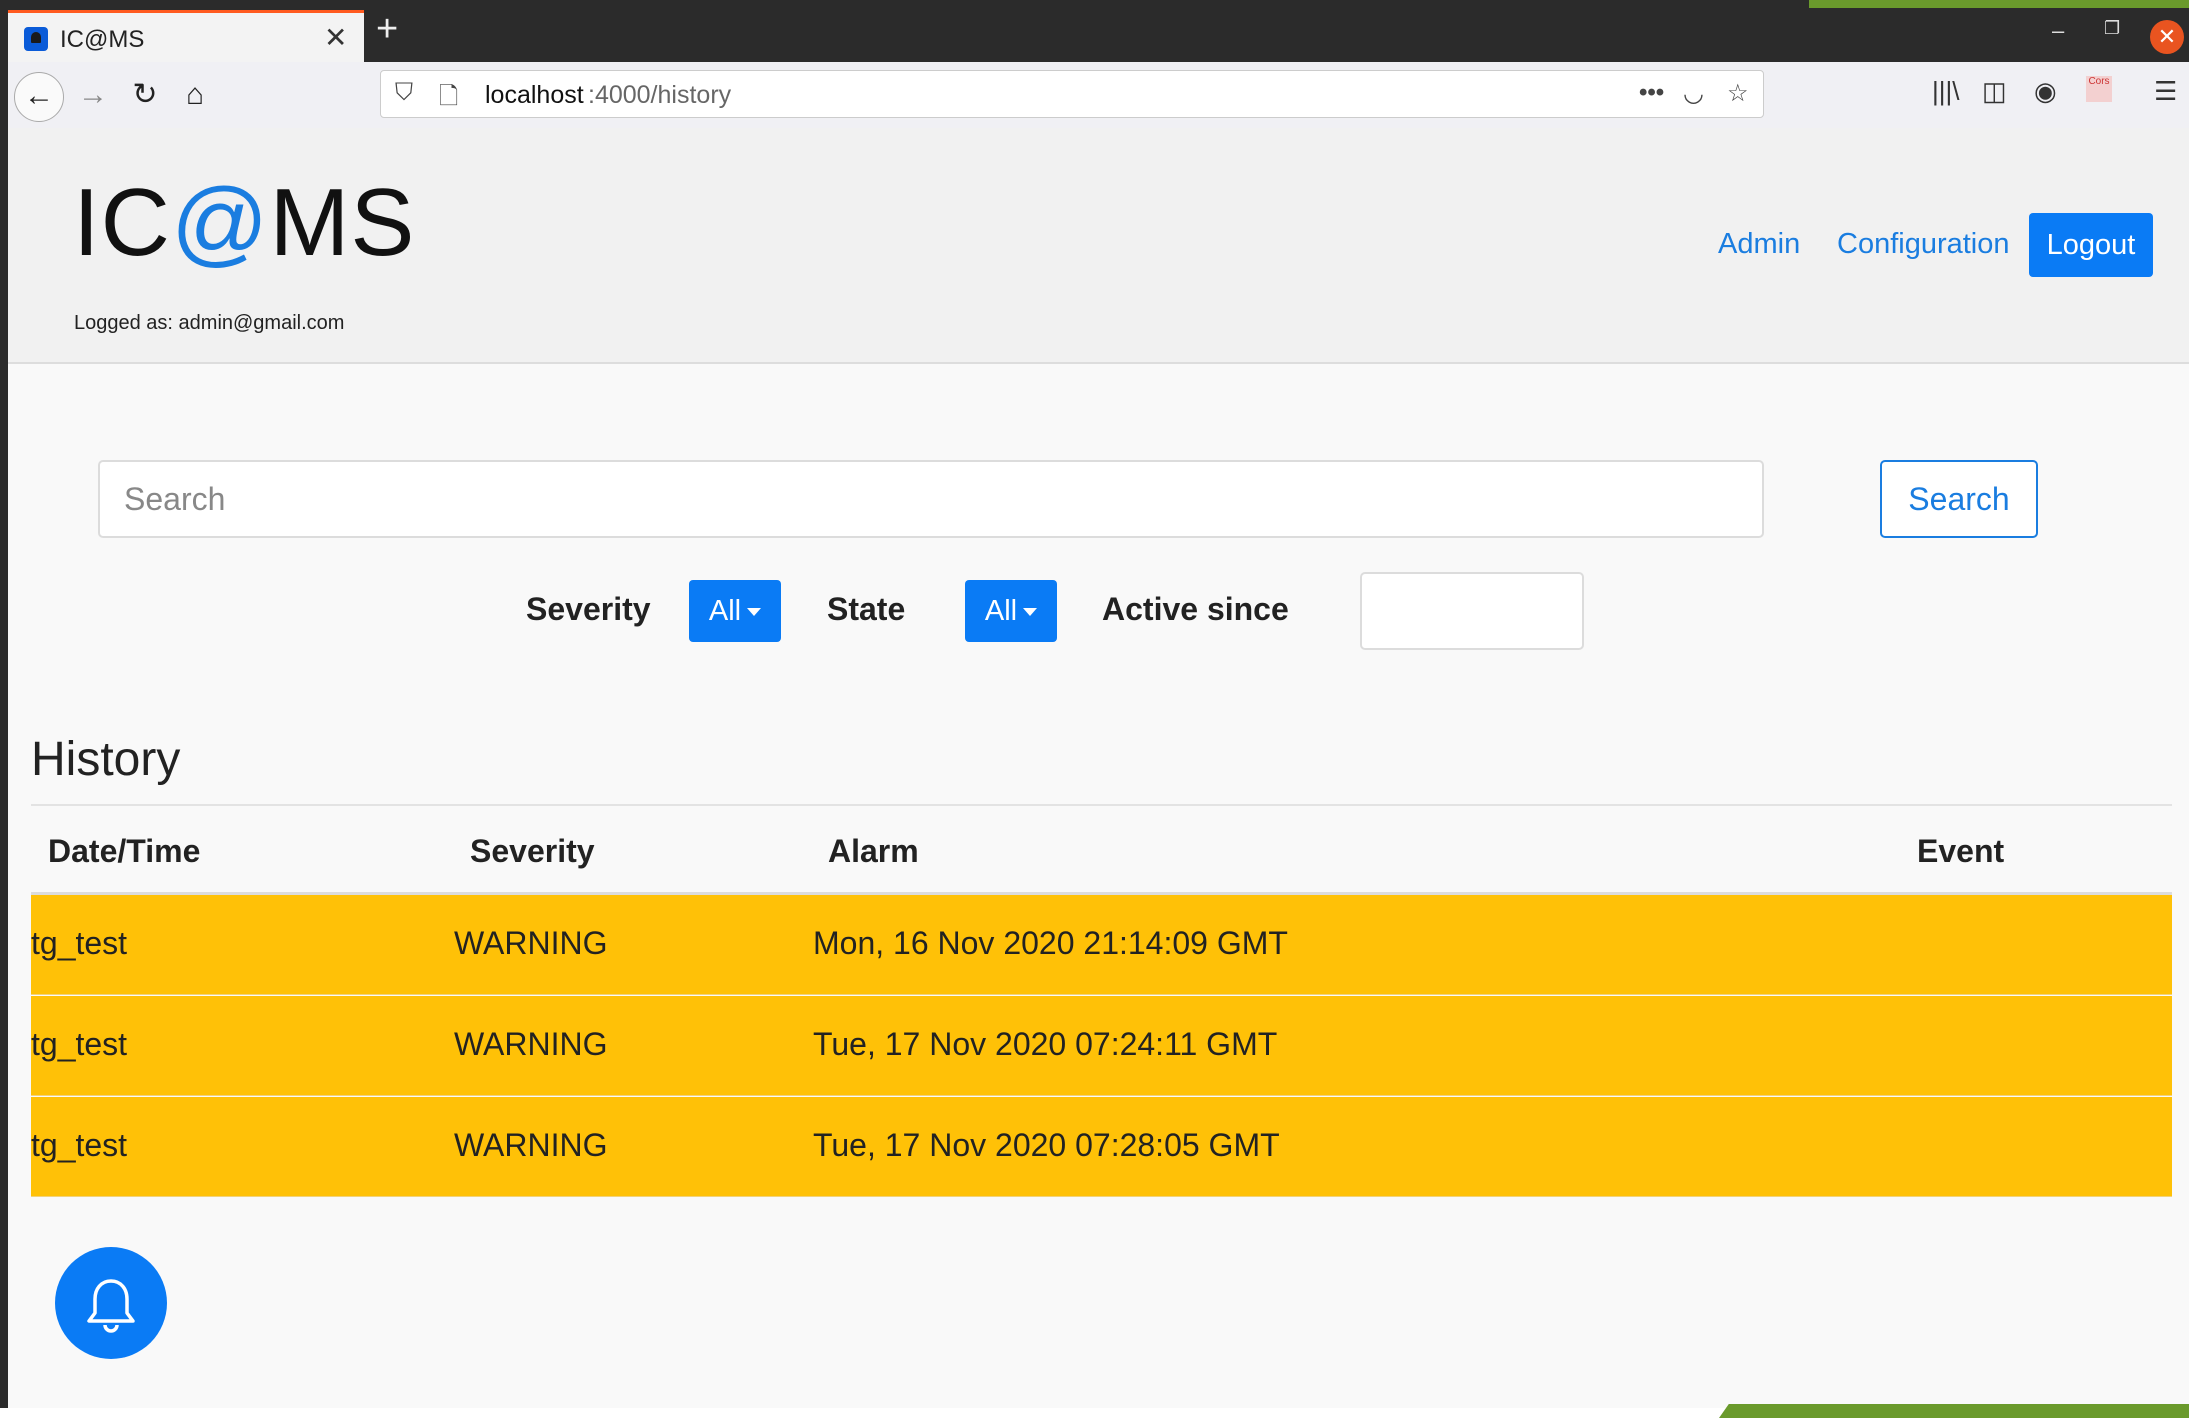  Describe the element at coordinates (342, 222) in the screenshot. I see `logo-suffix: MS` at that location.